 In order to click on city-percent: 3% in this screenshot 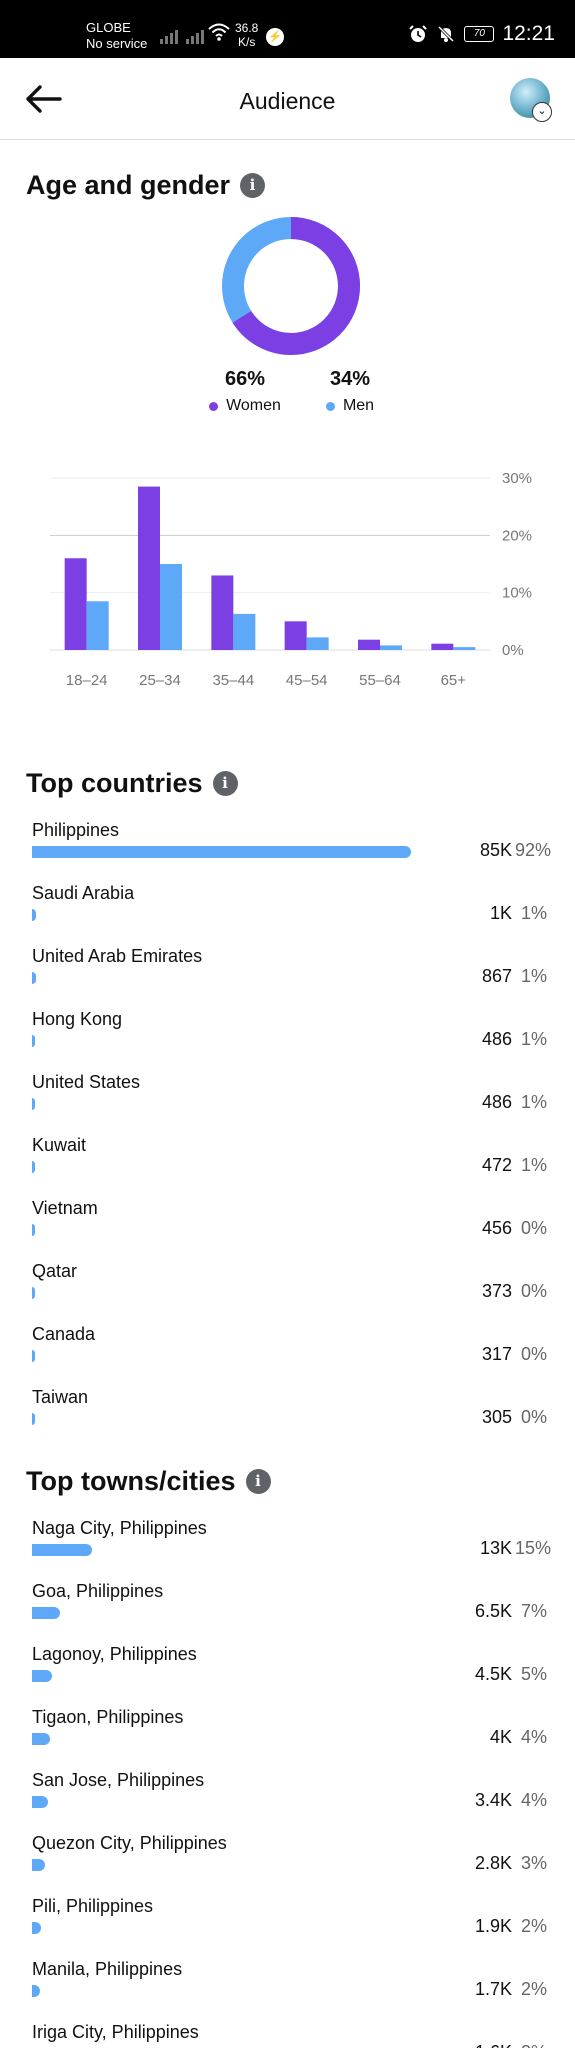, I will do `click(533, 1863)`.